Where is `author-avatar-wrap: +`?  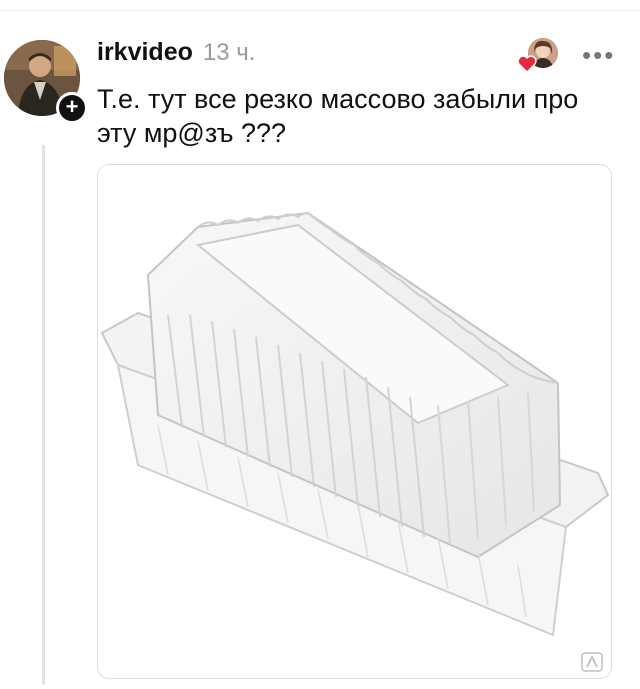 author-avatar-wrap: + is located at coordinates (46, 82).